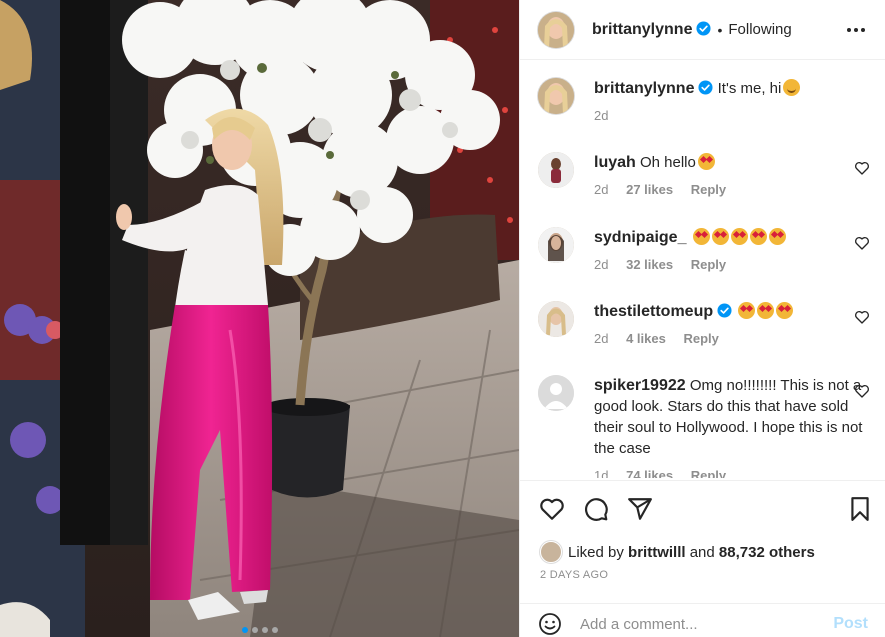 The width and height of the screenshot is (885, 637). I want to click on liked-by-user: brittwilll, so click(657, 552).